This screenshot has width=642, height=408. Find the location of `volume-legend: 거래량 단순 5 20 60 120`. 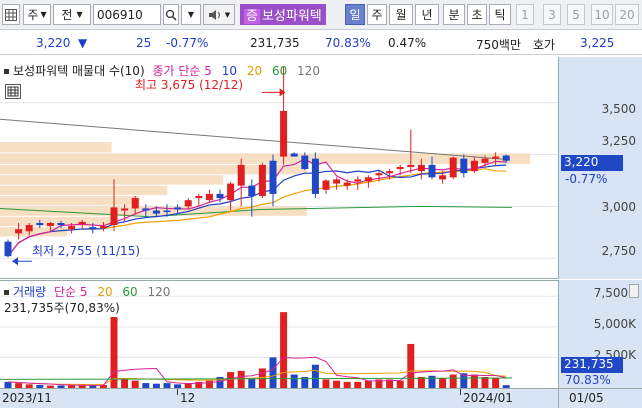

volume-legend: 거래량 단순 5 20 60 120 is located at coordinates (87, 291).